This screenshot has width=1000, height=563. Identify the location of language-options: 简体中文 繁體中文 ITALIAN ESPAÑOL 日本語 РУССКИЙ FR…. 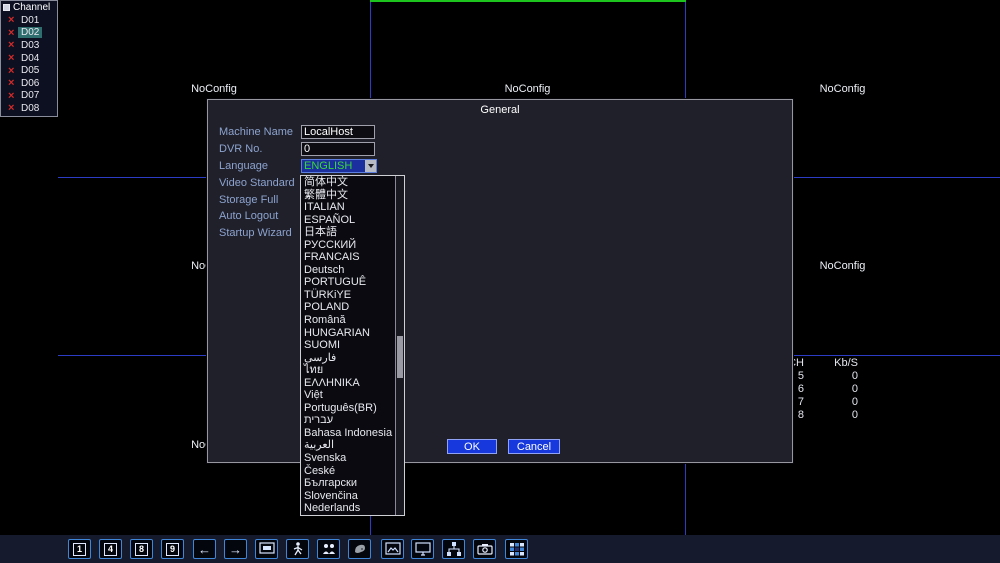
(348, 345).